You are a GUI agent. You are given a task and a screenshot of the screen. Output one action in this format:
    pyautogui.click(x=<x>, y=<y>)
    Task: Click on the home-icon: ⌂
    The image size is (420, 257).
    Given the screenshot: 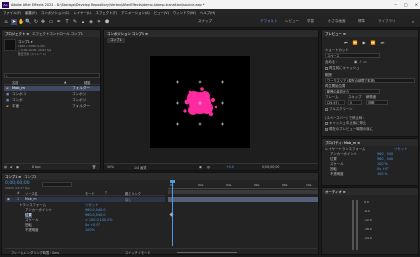 What is the action you would take?
    pyautogui.click(x=6, y=22)
    